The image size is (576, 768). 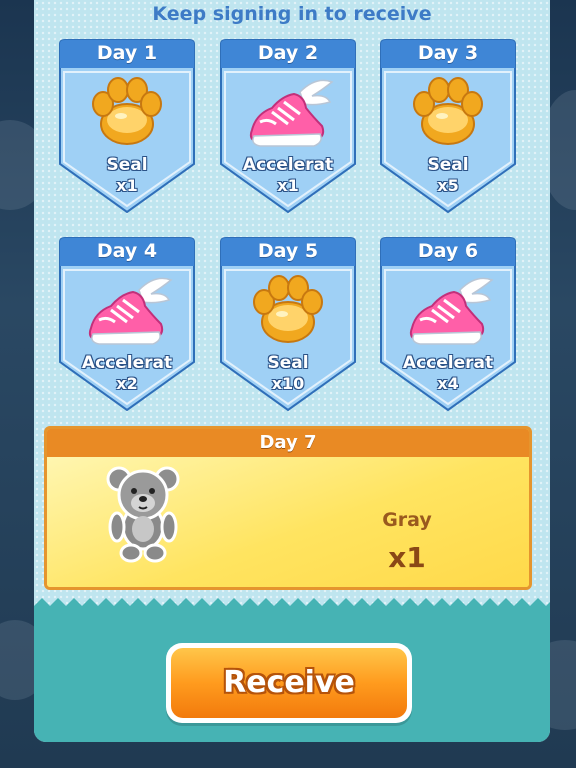 I want to click on day-label: Day 1, so click(x=127, y=53).